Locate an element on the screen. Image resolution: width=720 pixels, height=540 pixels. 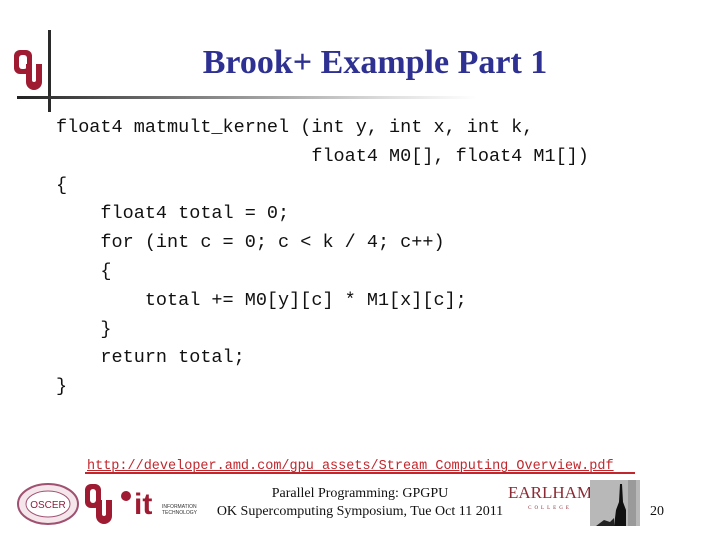
code-line: total += M0[y][c] * M1[x][c]; is located at coordinates (261, 300).